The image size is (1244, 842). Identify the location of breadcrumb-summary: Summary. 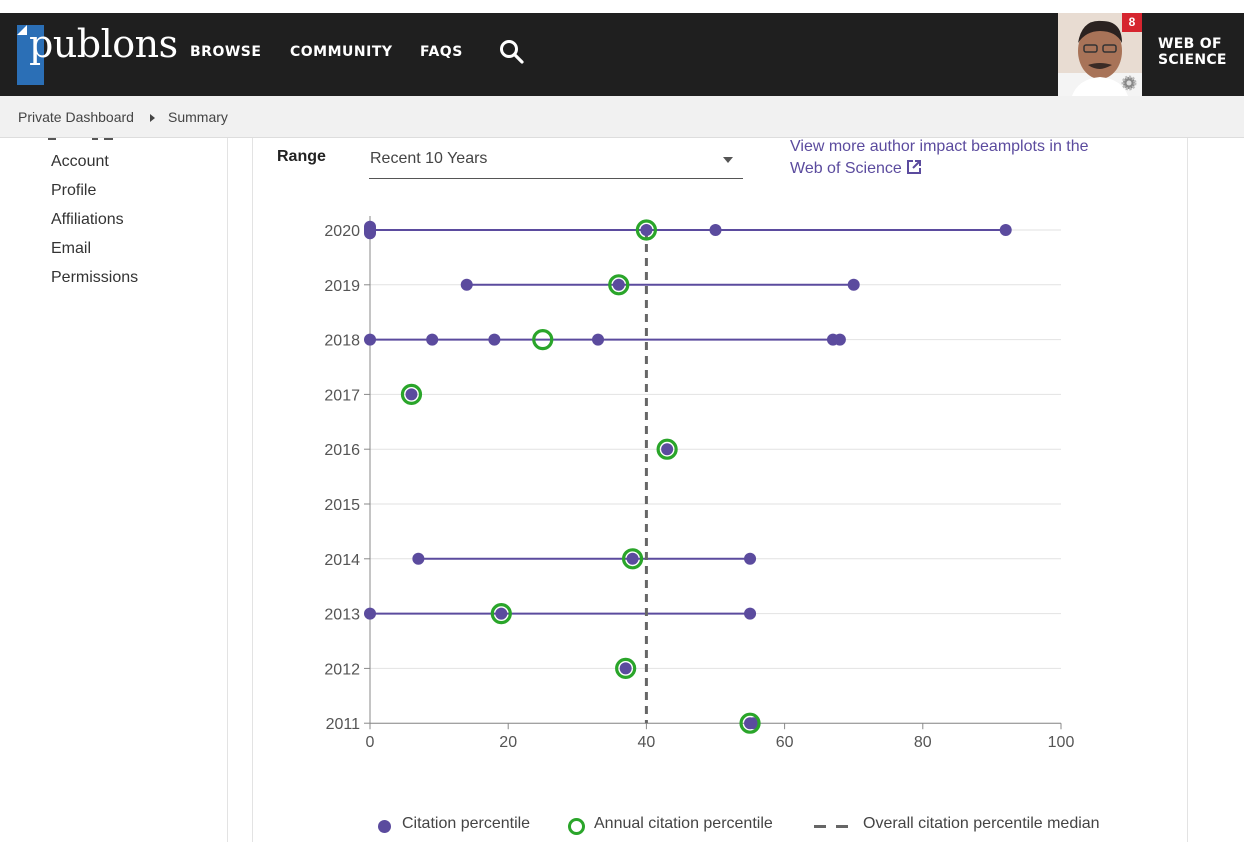
(198, 117).